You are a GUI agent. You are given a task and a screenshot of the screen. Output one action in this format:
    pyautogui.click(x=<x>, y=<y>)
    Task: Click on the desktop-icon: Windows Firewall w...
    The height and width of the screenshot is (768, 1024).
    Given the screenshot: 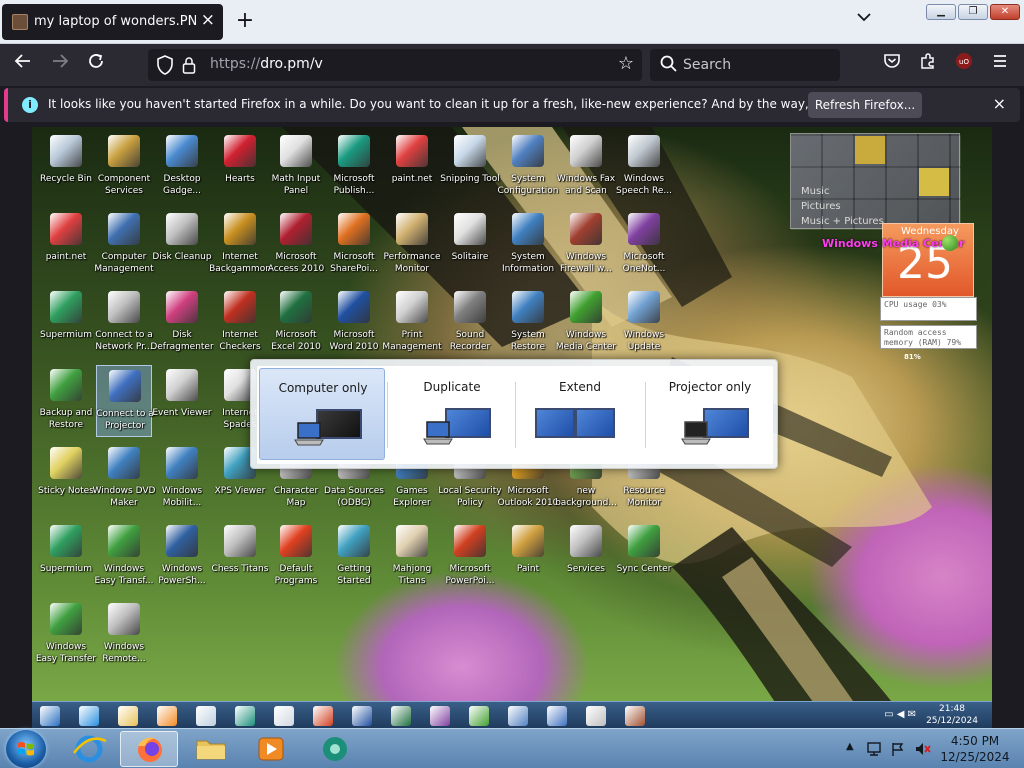 What is the action you would take?
    pyautogui.click(x=586, y=245)
    